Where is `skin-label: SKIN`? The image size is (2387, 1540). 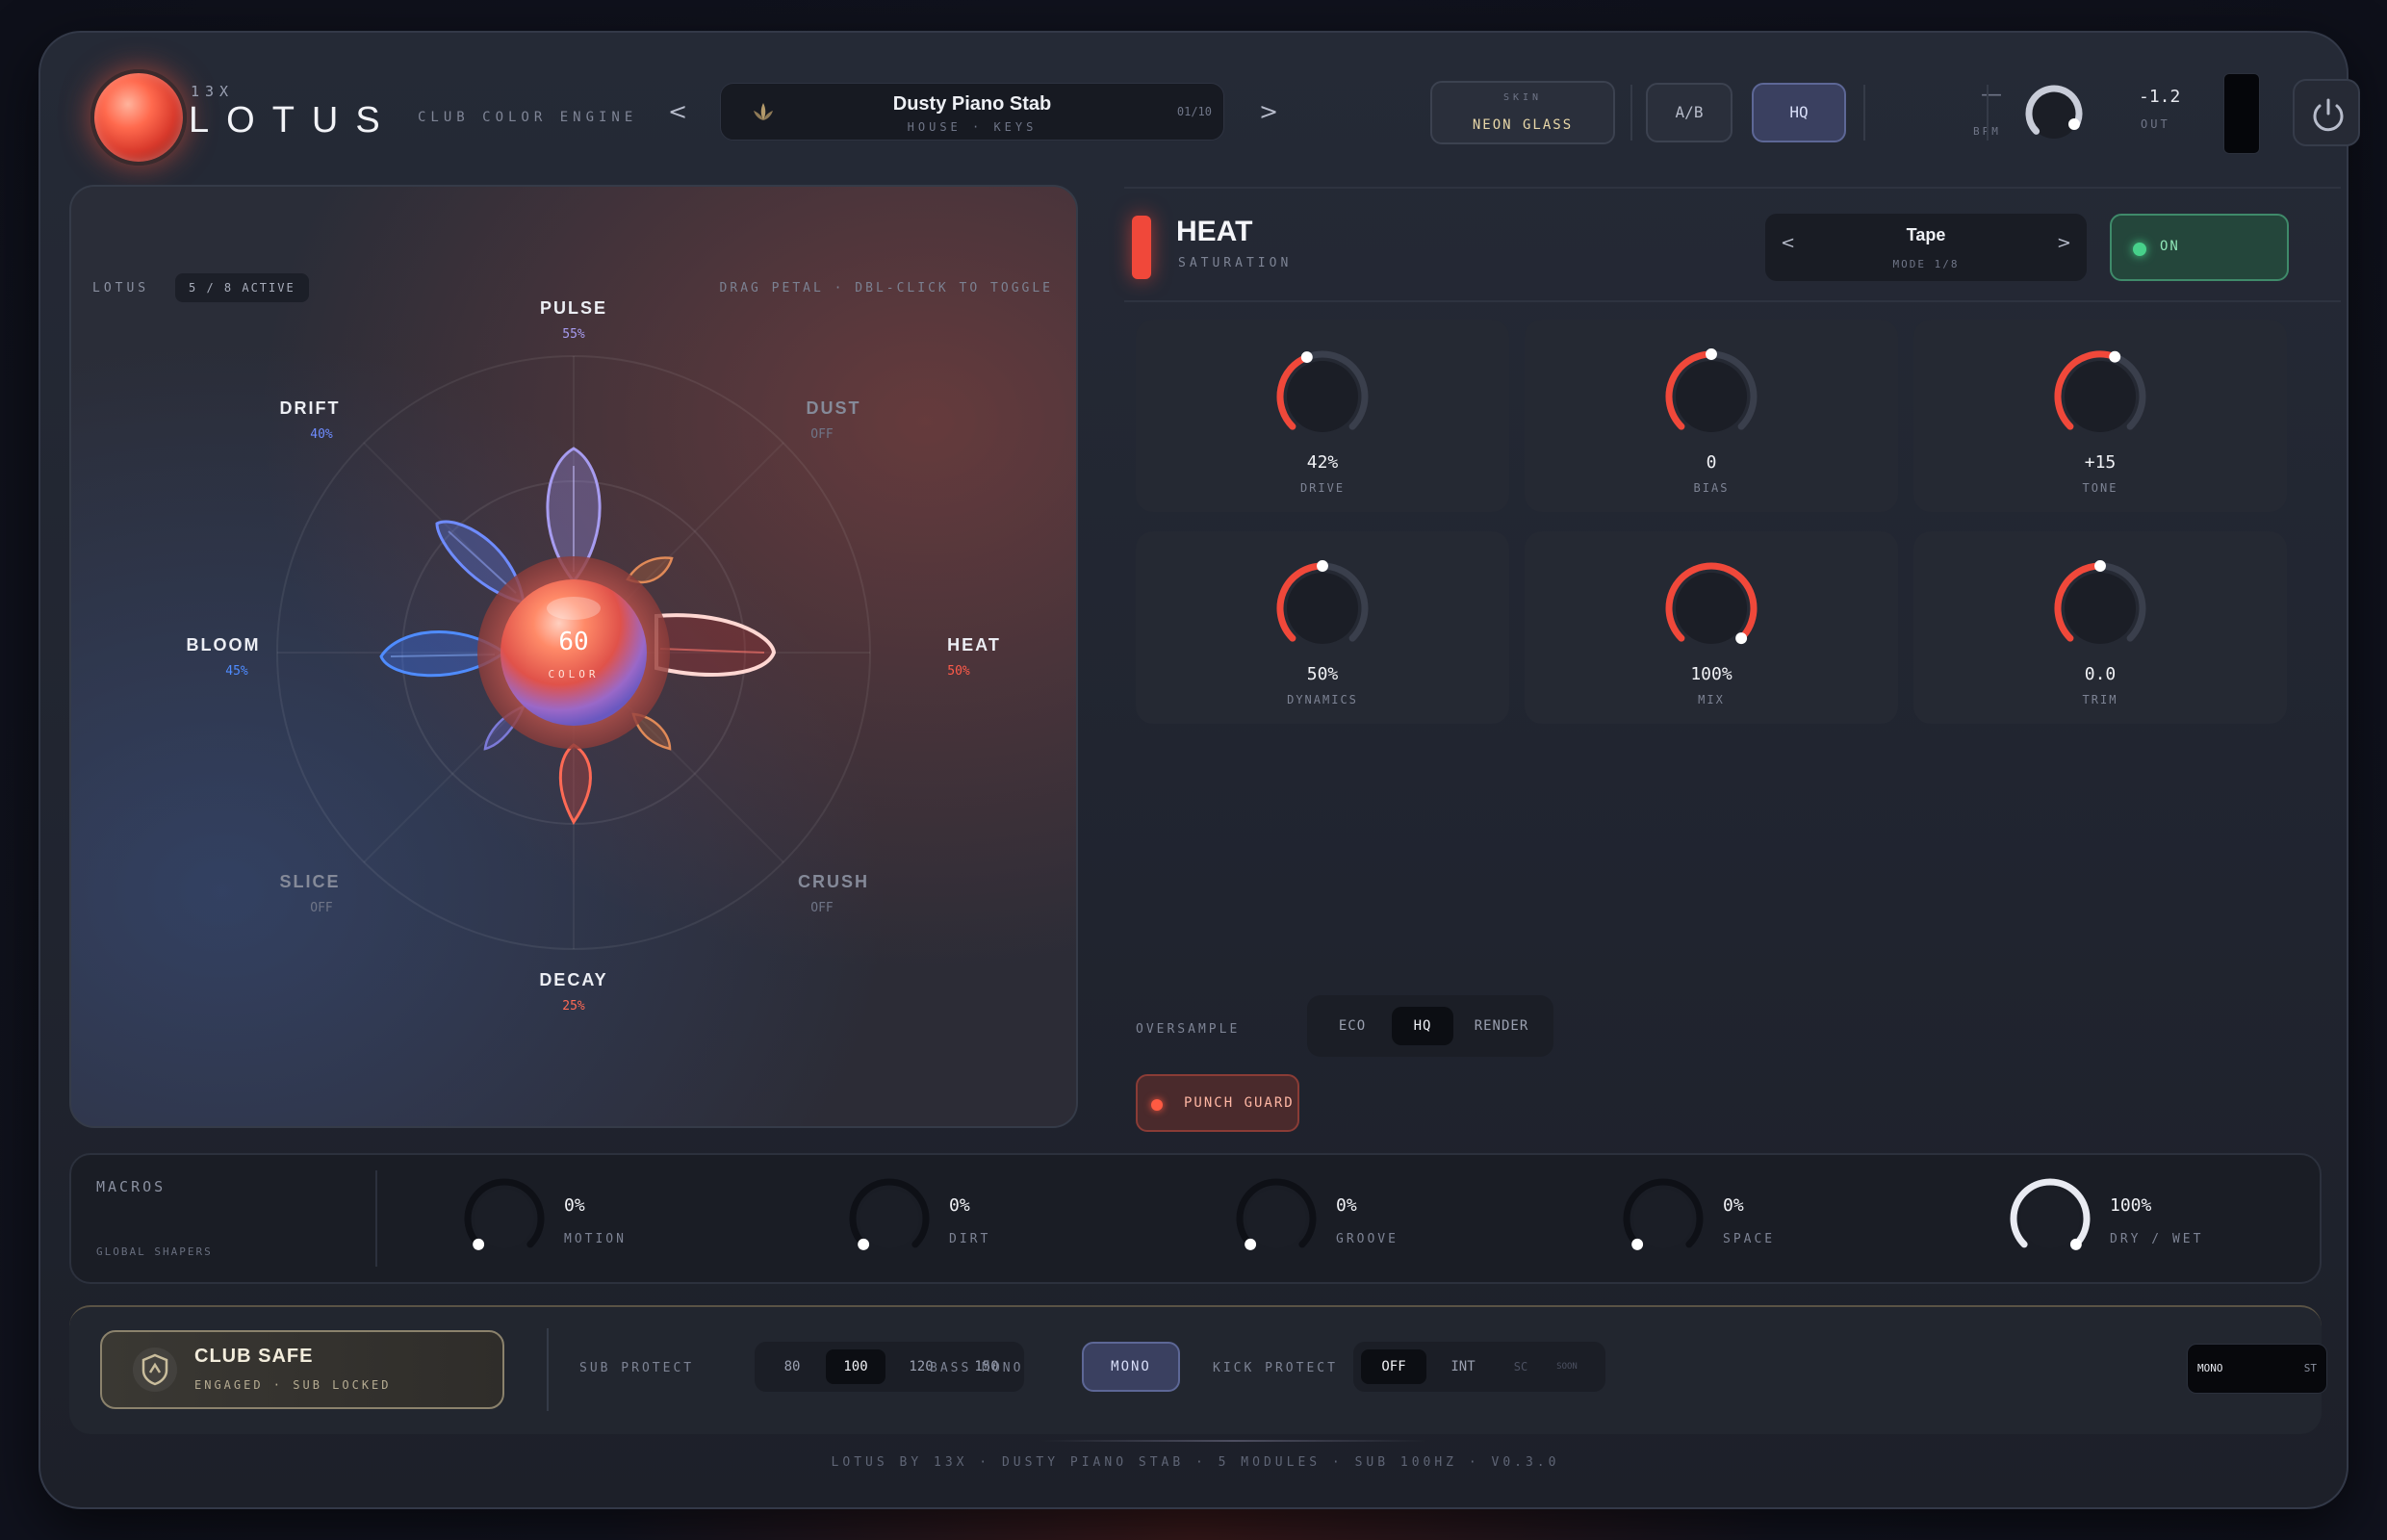 skin-label: SKIN is located at coordinates (1522, 97).